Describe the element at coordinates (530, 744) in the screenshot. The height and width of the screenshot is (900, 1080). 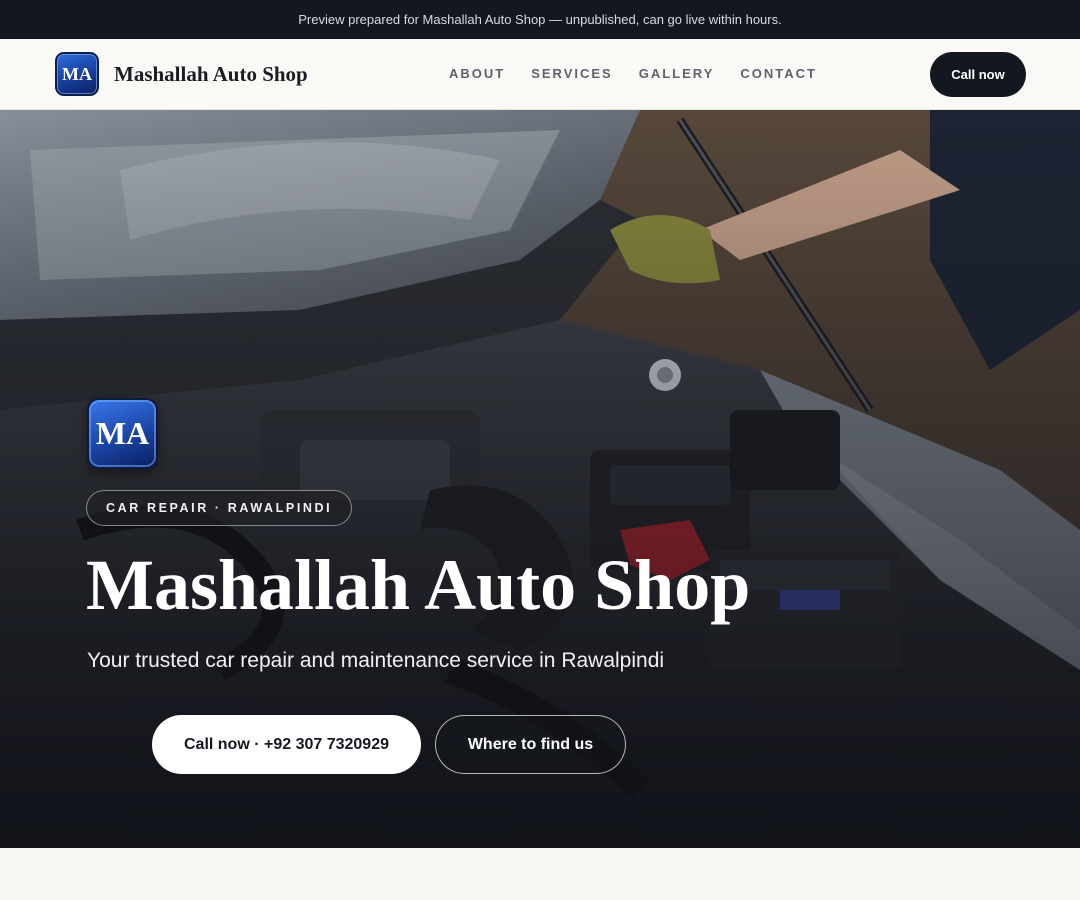
I see `hero-location-button: Where to find us` at that location.